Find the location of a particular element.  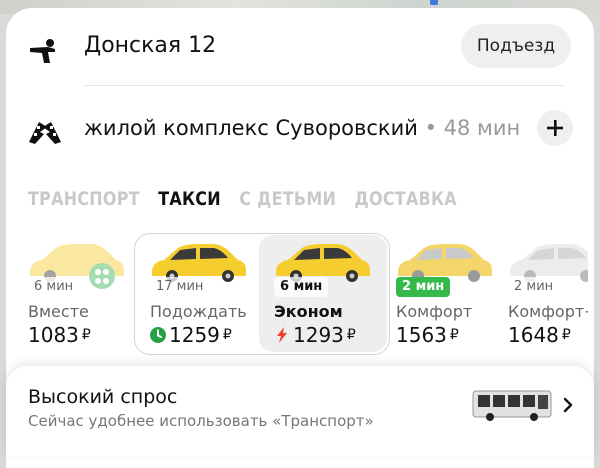

person-pickup-icon is located at coordinates (42, 51).